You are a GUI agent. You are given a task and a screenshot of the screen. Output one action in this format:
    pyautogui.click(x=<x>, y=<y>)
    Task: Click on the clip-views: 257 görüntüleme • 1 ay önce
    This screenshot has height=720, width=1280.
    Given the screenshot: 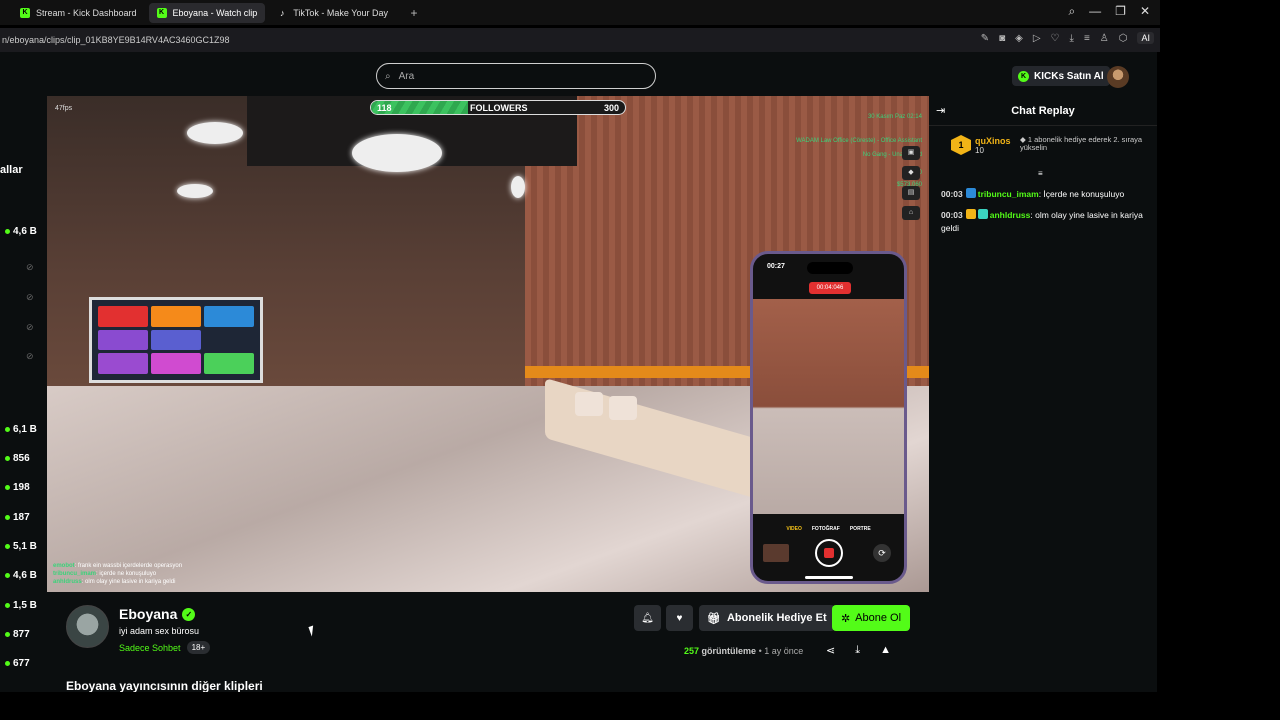 What is the action you would take?
    pyautogui.click(x=743, y=651)
    